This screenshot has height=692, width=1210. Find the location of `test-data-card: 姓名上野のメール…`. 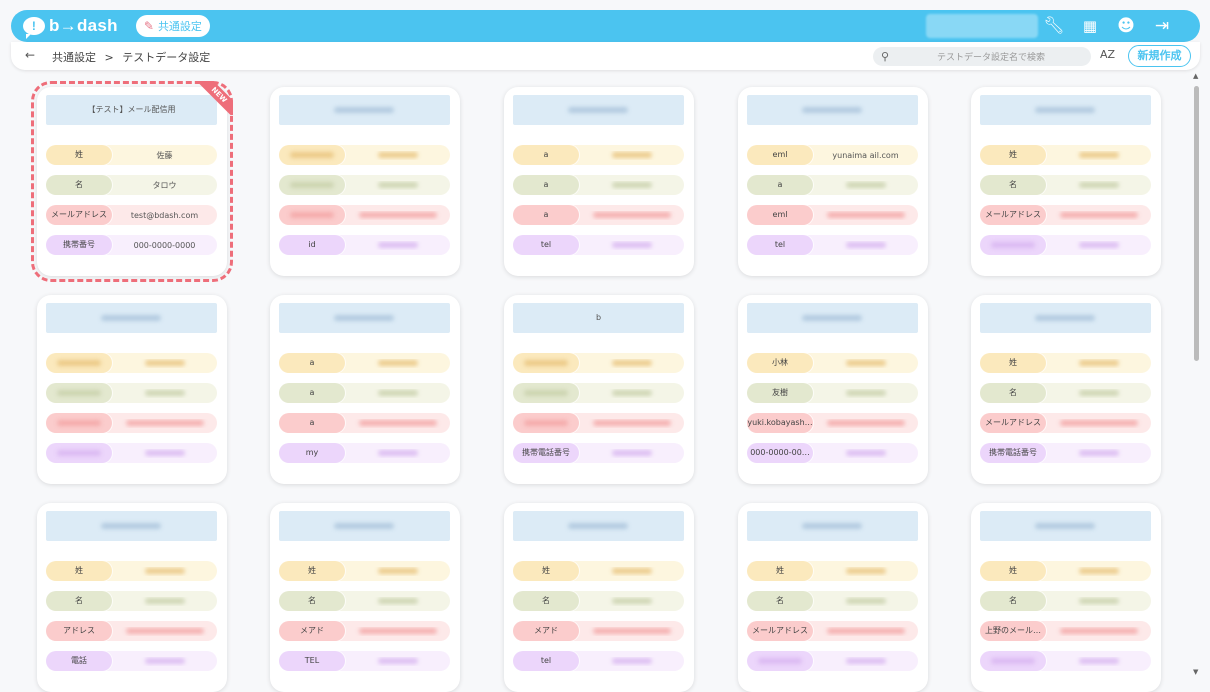

test-data-card: 姓名上野のメール… is located at coordinates (1066, 597).